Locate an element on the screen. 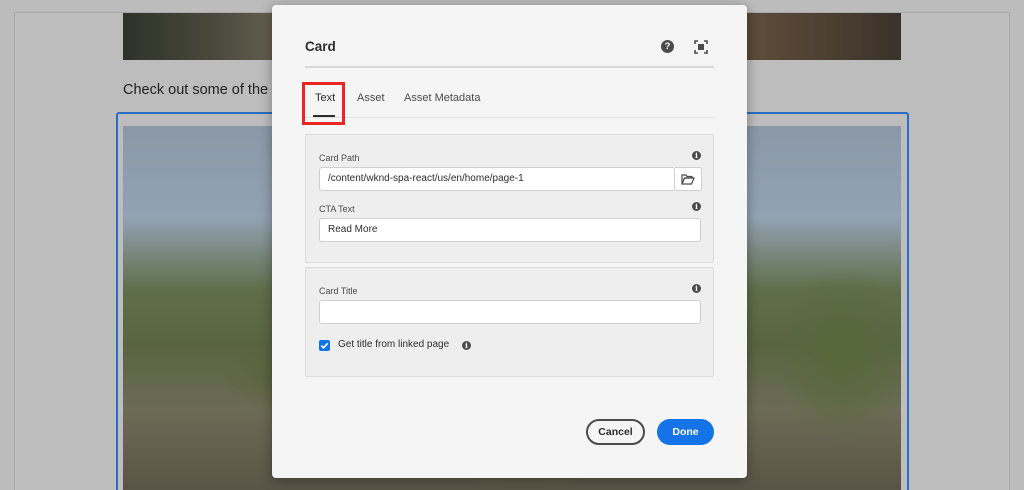  cancel-button: Cancel is located at coordinates (615, 432).